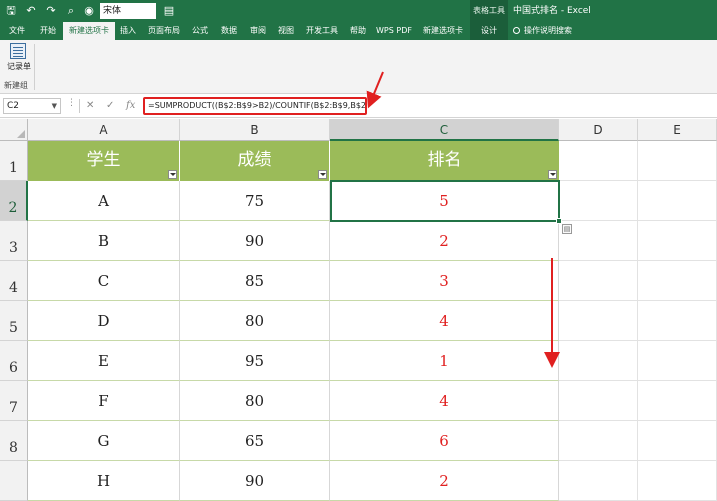 The width and height of the screenshot is (717, 501). I want to click on tab-page-layout: 页面布局, so click(164, 31).